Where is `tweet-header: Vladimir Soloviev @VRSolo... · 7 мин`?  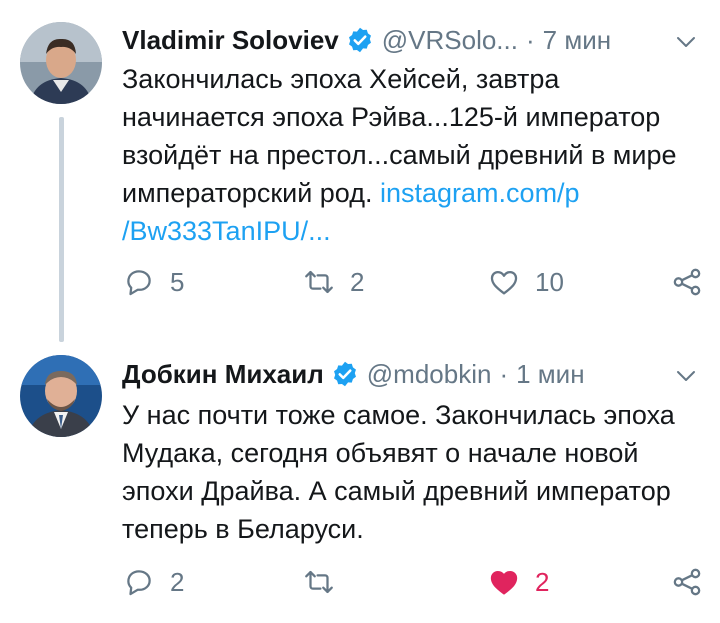
tweet-header: Vladimir Soloviev @VRSolo... · 7 мин is located at coordinates (366, 40).